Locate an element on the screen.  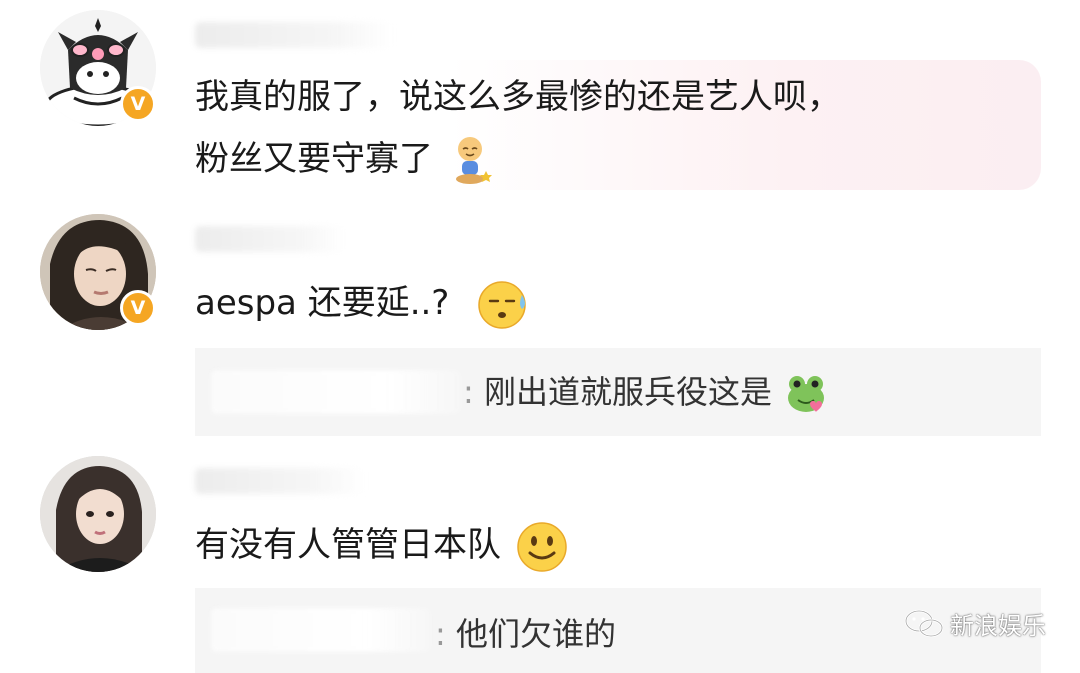
comment-text-row: 有没有人管管日本队 is located at coordinates (381, 545).